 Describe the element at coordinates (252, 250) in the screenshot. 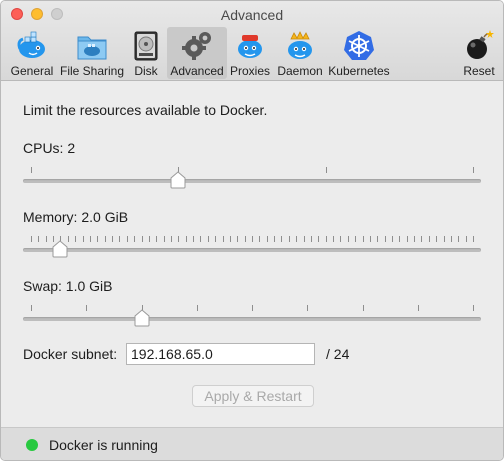

I see `memory-slider-track` at that location.